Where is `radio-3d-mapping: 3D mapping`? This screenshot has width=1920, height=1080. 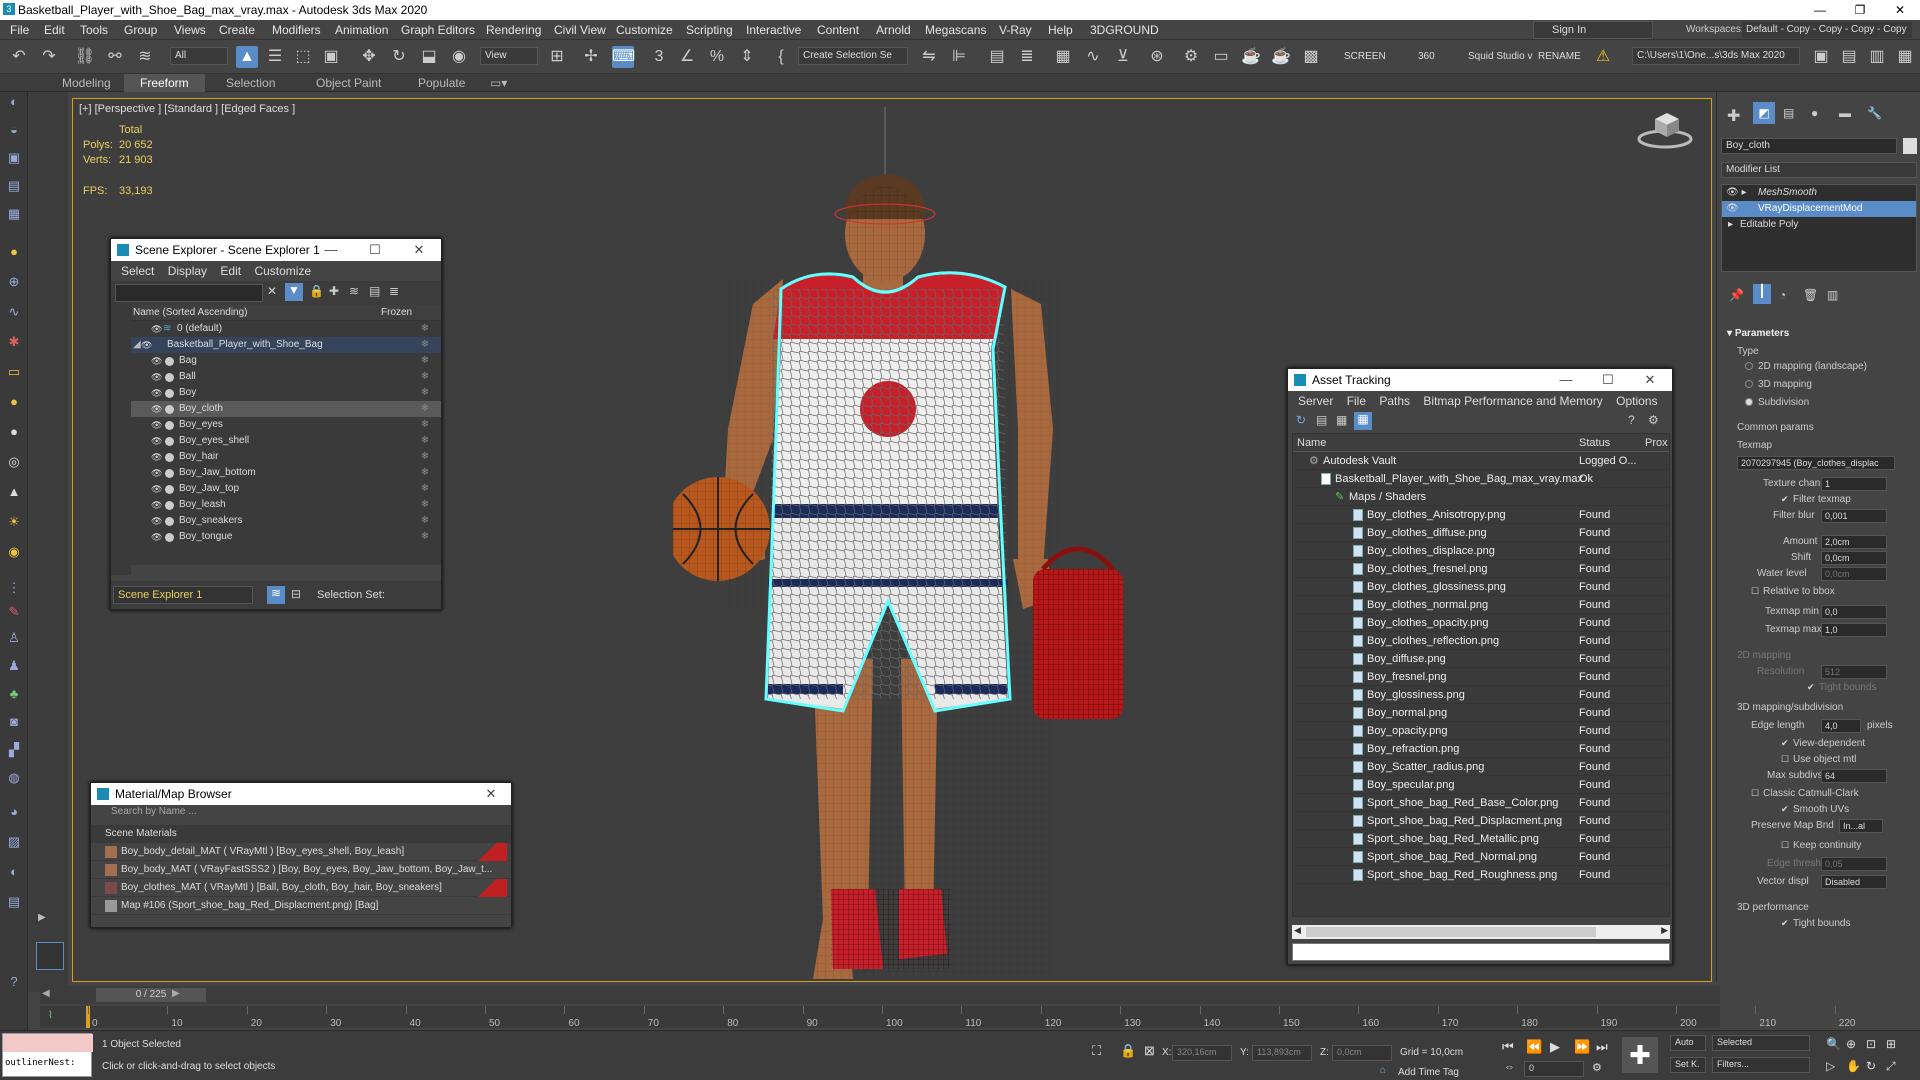 radio-3d-mapping: 3D mapping is located at coordinates (1778, 384).